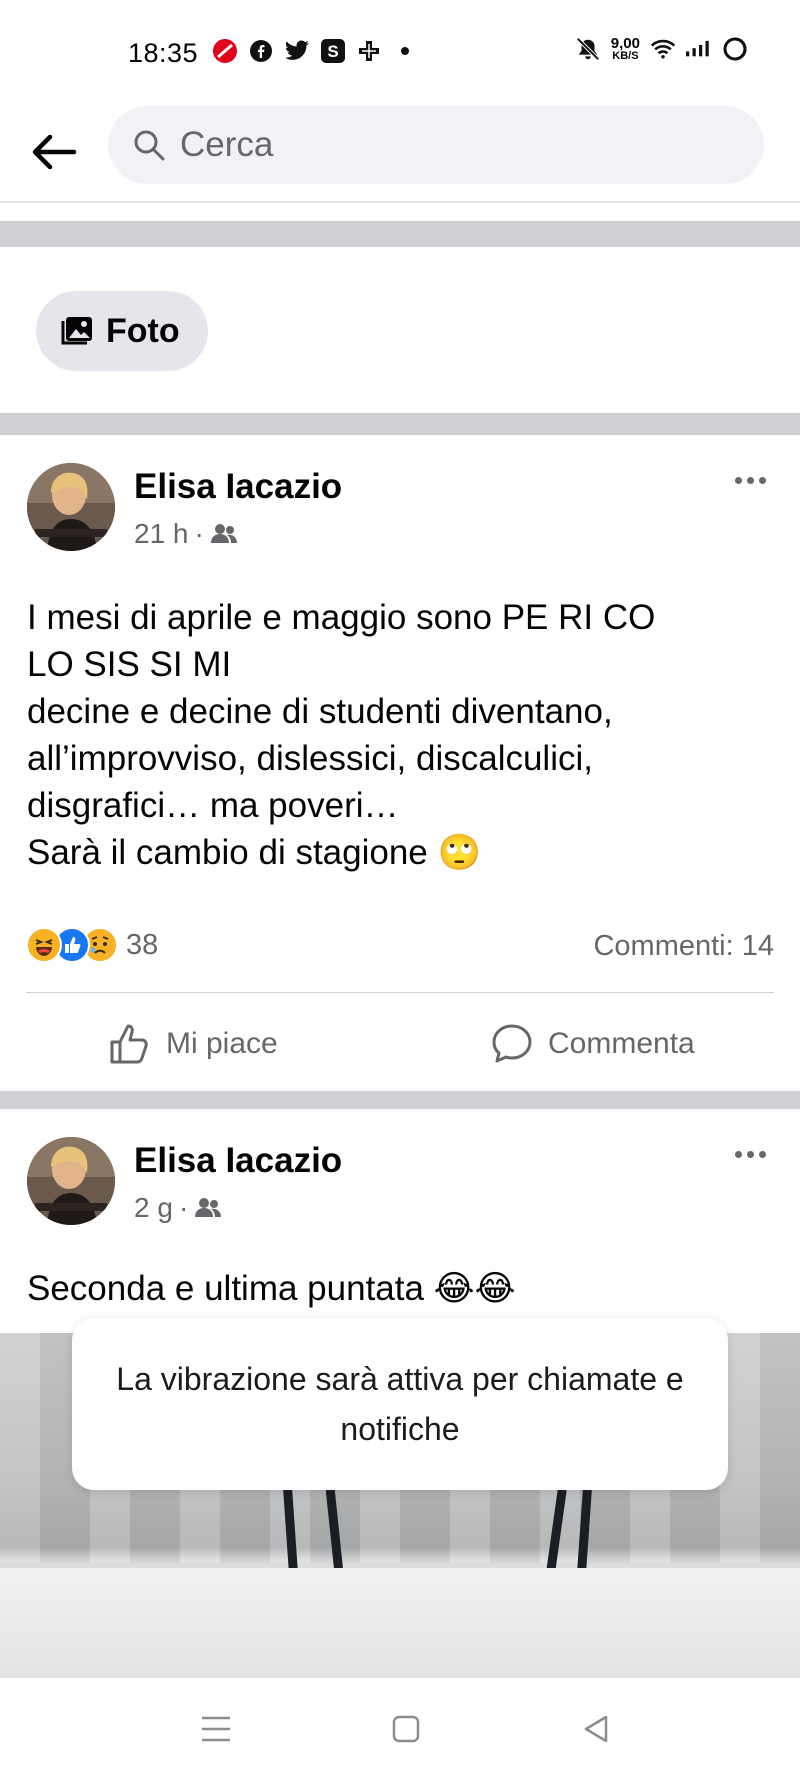  Describe the element at coordinates (625, 56) in the screenshot. I see `network-speed-unit: KB/S` at that location.